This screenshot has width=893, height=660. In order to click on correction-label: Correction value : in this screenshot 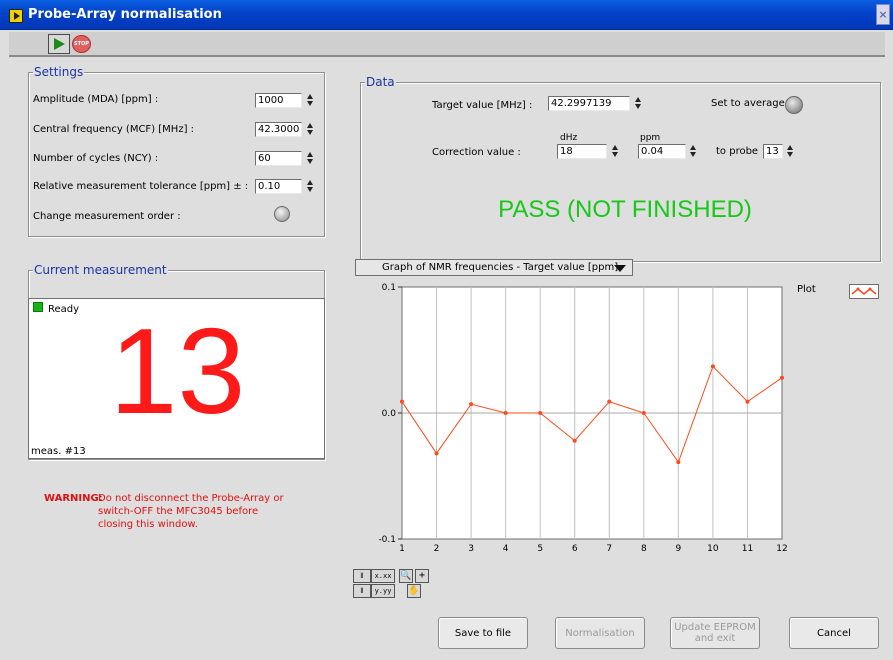, I will do `click(476, 152)`.